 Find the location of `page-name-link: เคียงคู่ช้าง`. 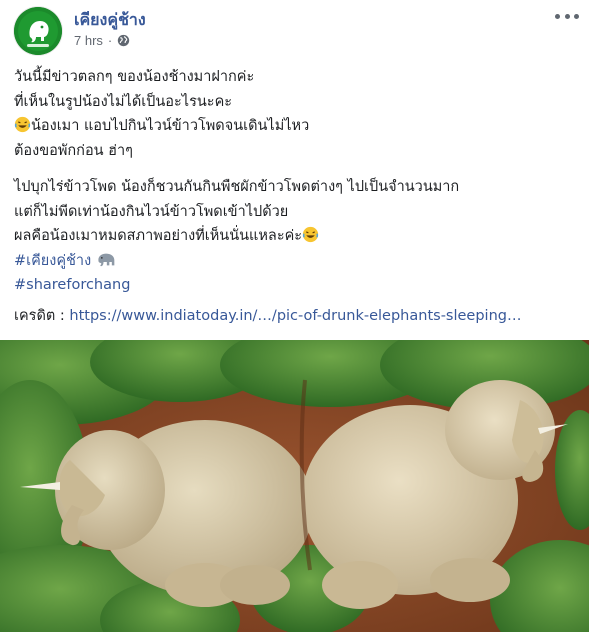

page-name-link: เคียงคู่ช้าง is located at coordinates (110, 20).